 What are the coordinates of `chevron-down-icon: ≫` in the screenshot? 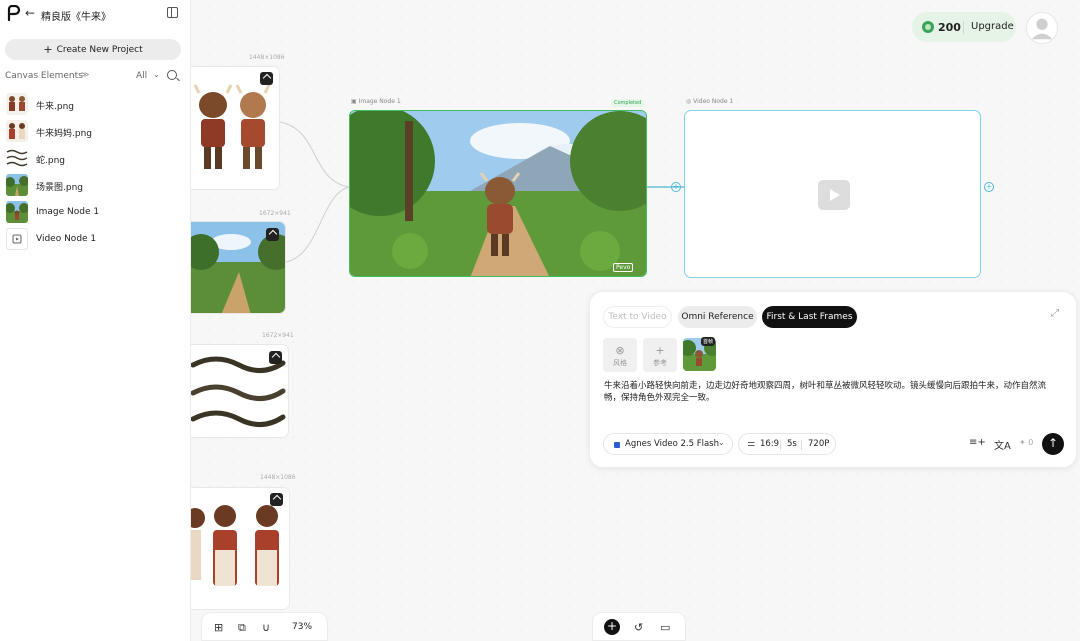 It's located at (85, 74).